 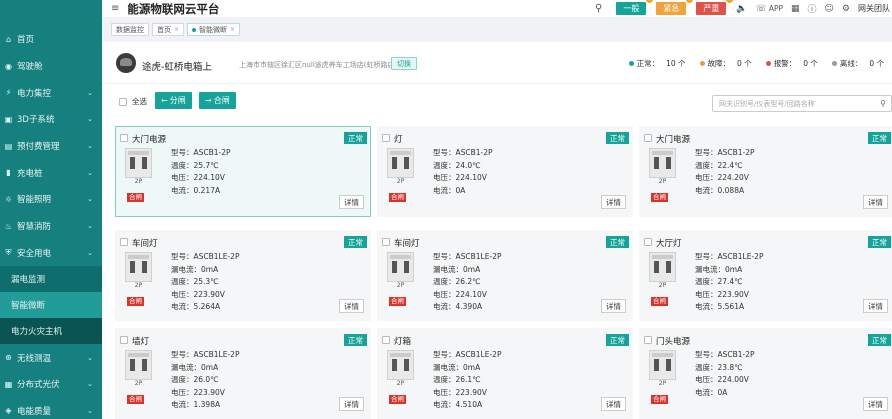 What do you see at coordinates (168, 29) in the screenshot?
I see `tab: 首页 ×` at bounding box center [168, 29].